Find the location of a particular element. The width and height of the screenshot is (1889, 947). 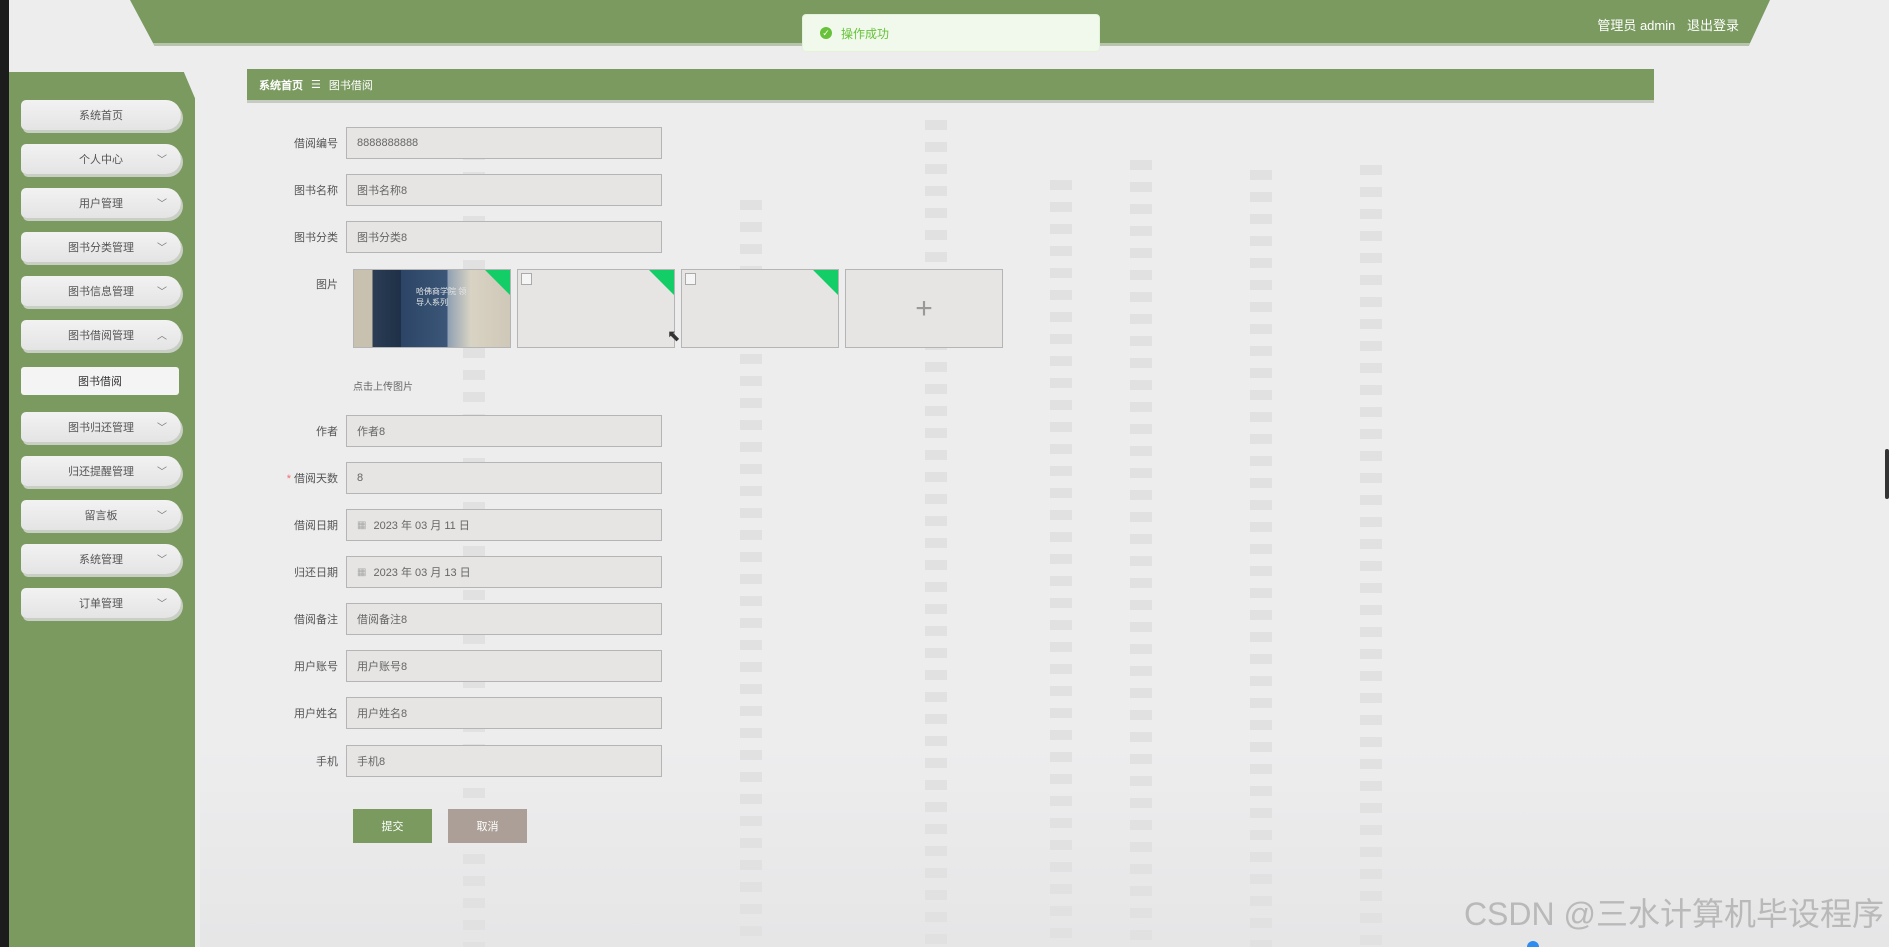

blue-dot-icon is located at coordinates (1533, 944).